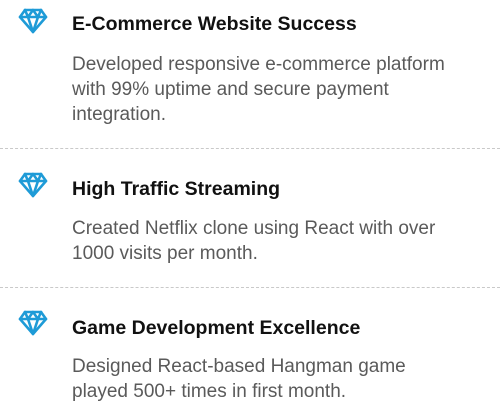  Describe the element at coordinates (209, 391) in the screenshot. I see `description-line: played 500+ times in first month.` at that location.